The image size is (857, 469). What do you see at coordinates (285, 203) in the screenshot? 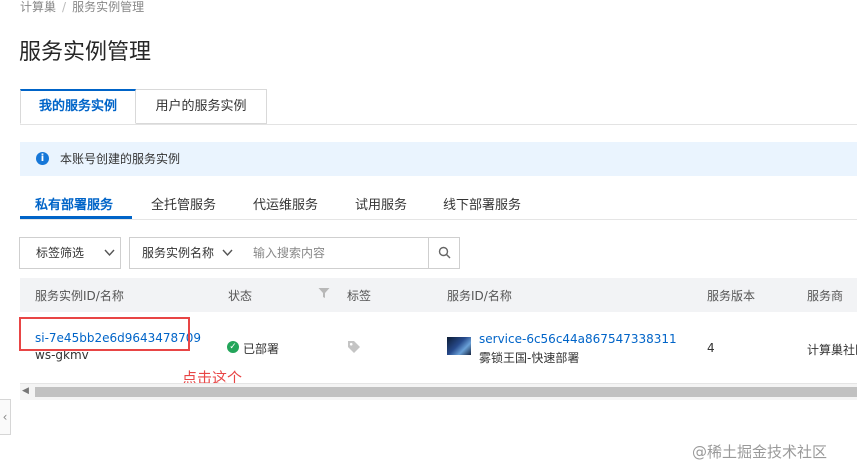
I see `subtab-managed-ops: 代运维服务` at bounding box center [285, 203].